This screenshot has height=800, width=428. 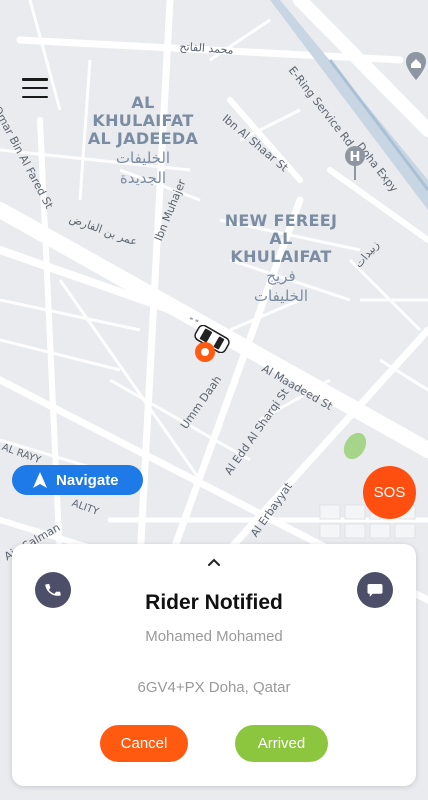 I want to click on area-name-arabic-line1: فريج, so click(x=281, y=276).